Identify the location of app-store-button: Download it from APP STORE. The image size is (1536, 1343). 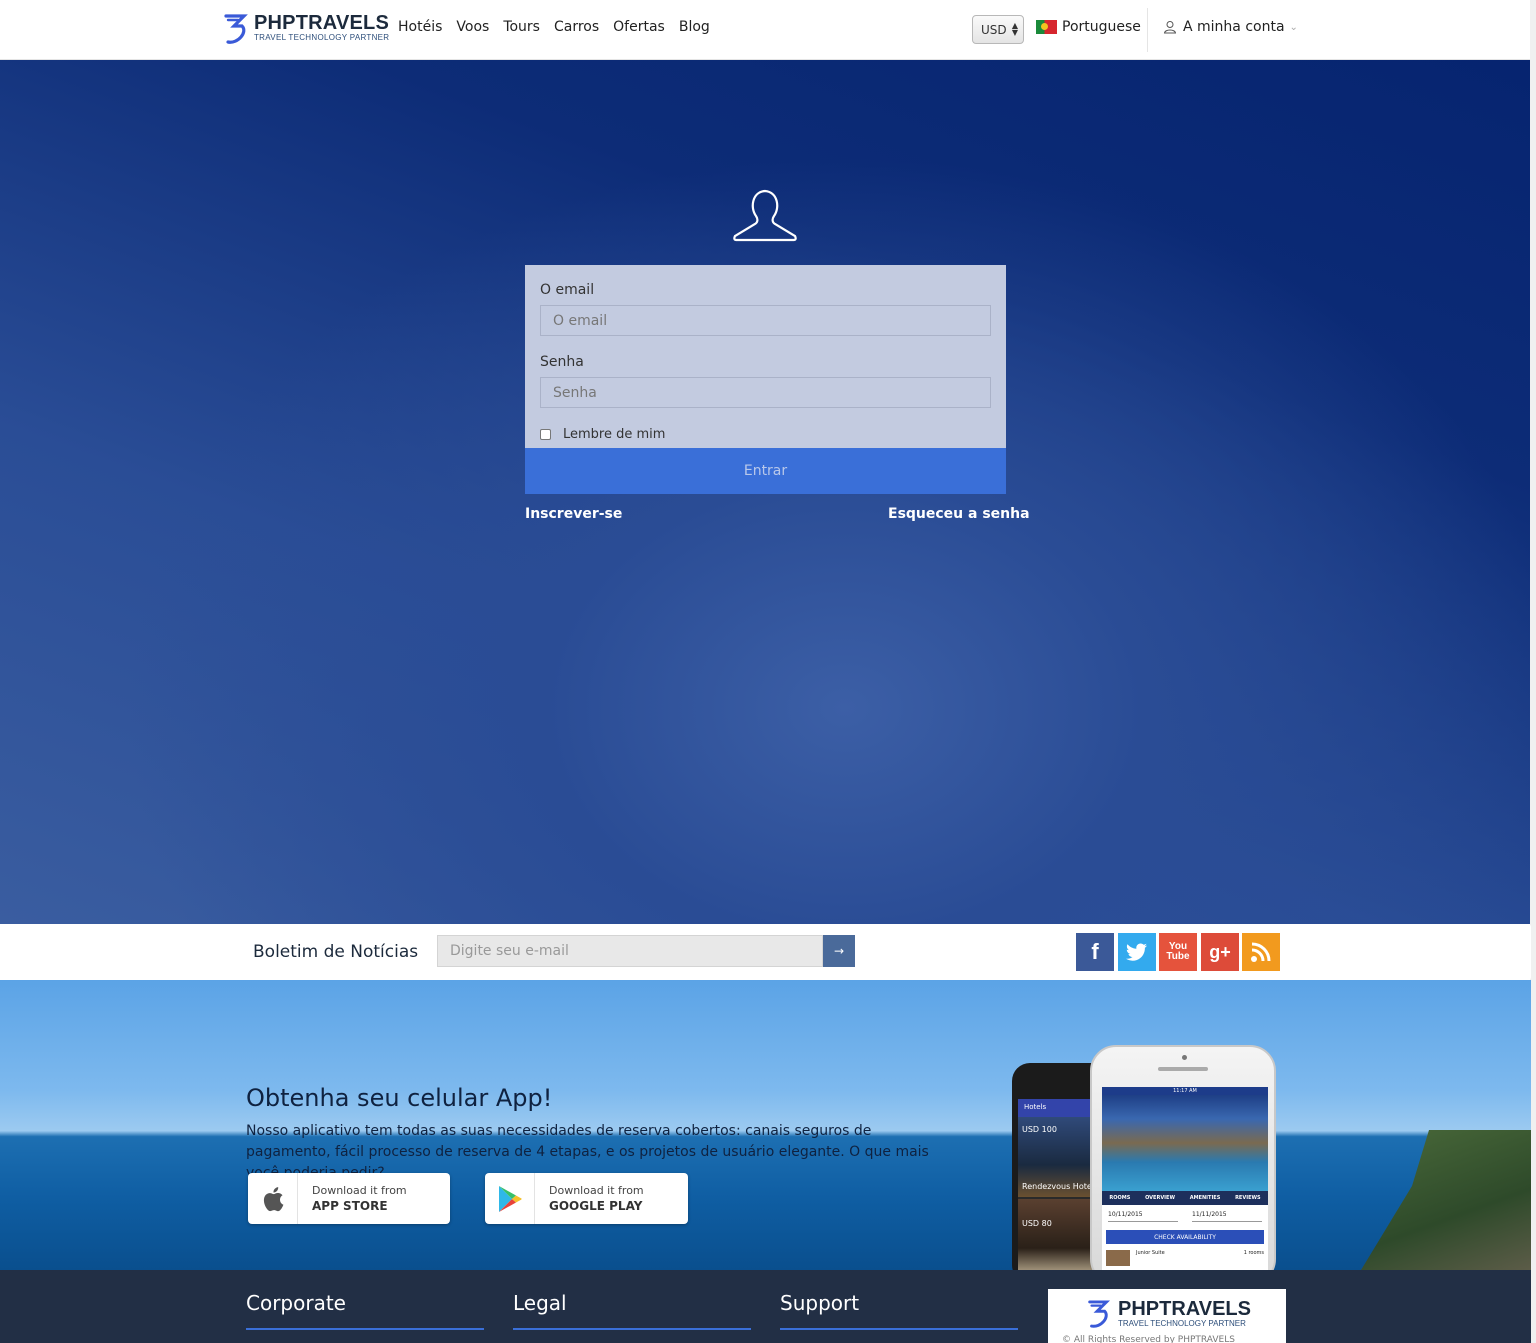
(349, 1198).